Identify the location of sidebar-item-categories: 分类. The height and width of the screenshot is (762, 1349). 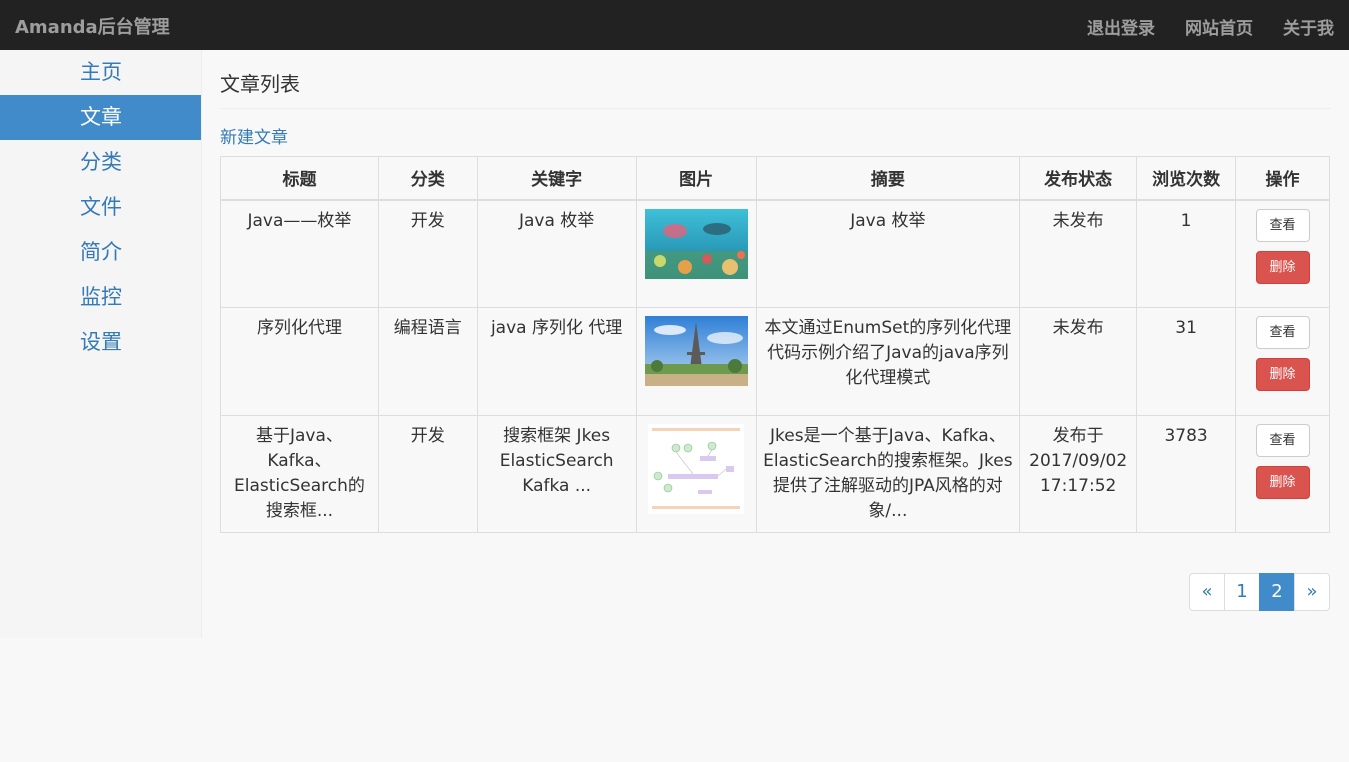
(100, 162).